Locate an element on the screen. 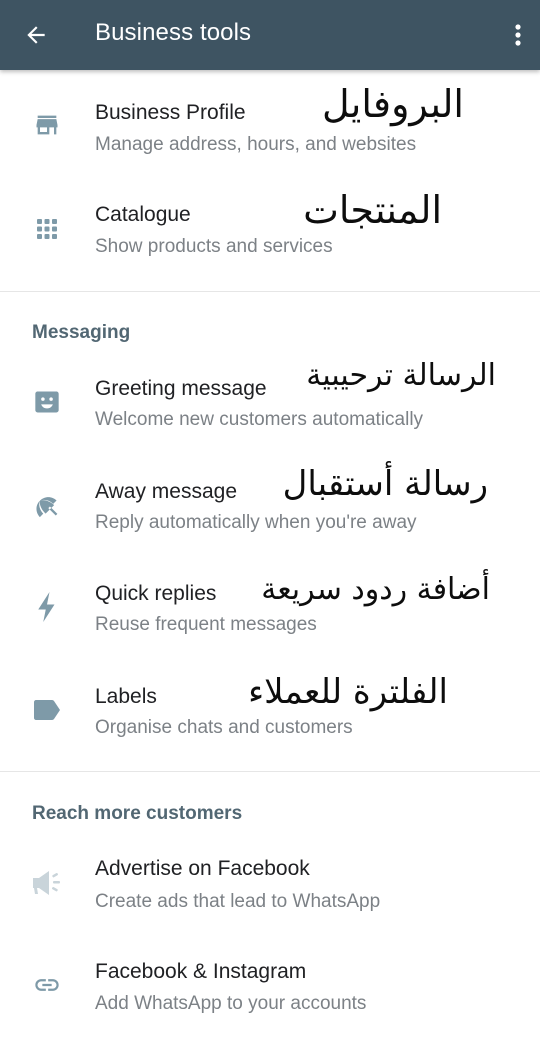  more-options-button is located at coordinates (518, 35).